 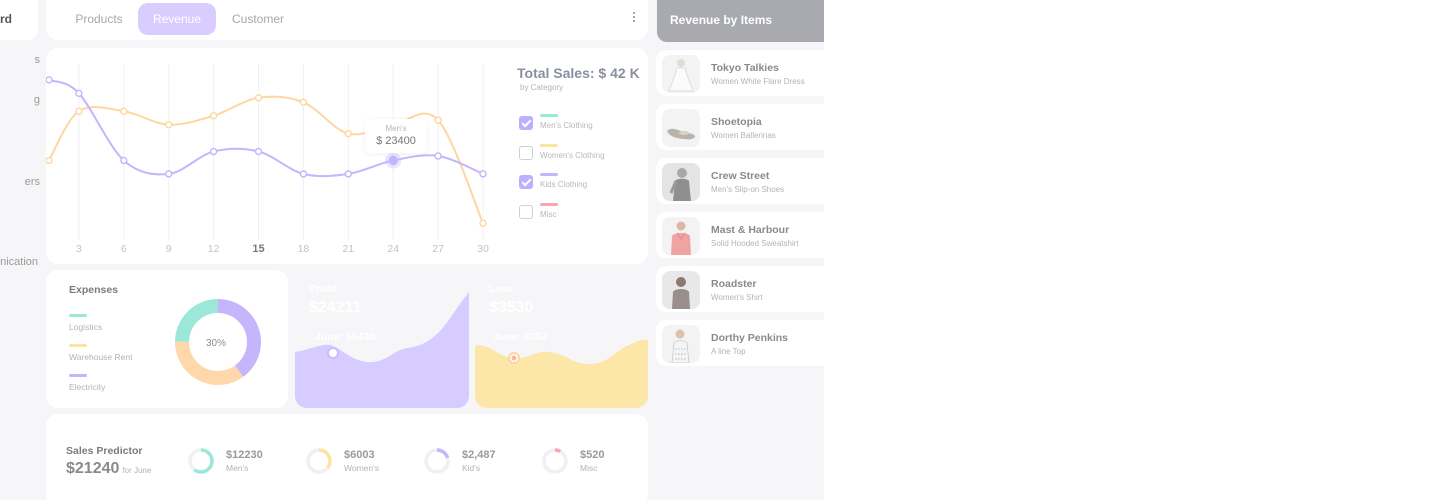 What do you see at coordinates (244, 461) in the screenshot?
I see `predictor-item: $12230 Men's` at bounding box center [244, 461].